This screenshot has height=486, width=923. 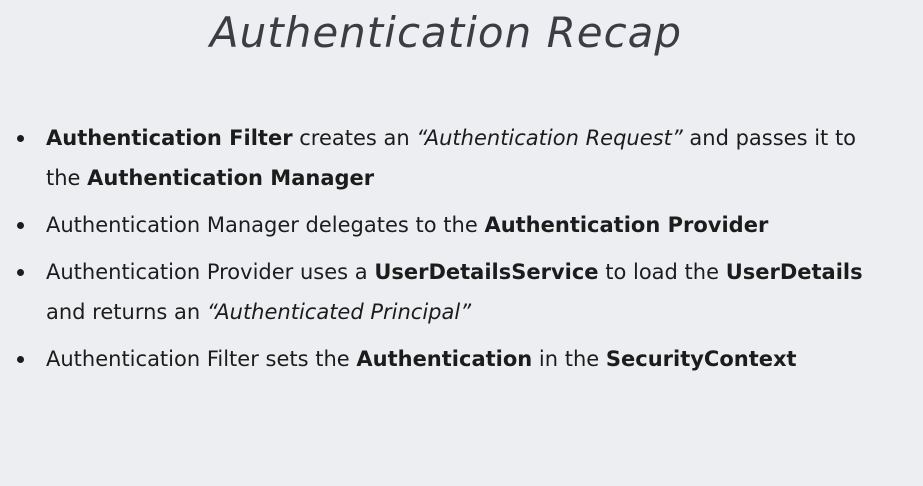 I want to click on bullet-text-bold: Authentication Filter, so click(x=169, y=138).